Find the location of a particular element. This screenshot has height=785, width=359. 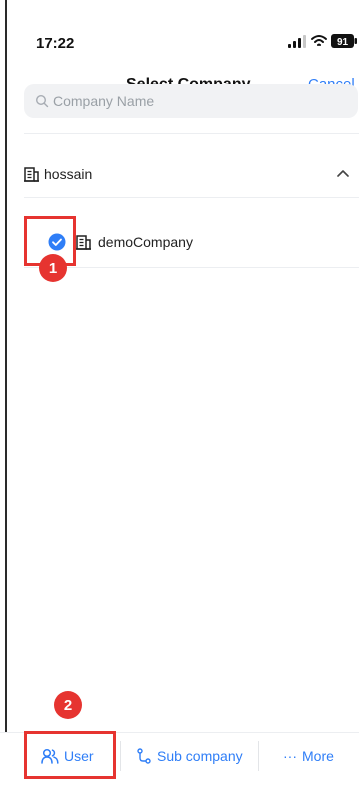

wifi-icon is located at coordinates (319, 40).